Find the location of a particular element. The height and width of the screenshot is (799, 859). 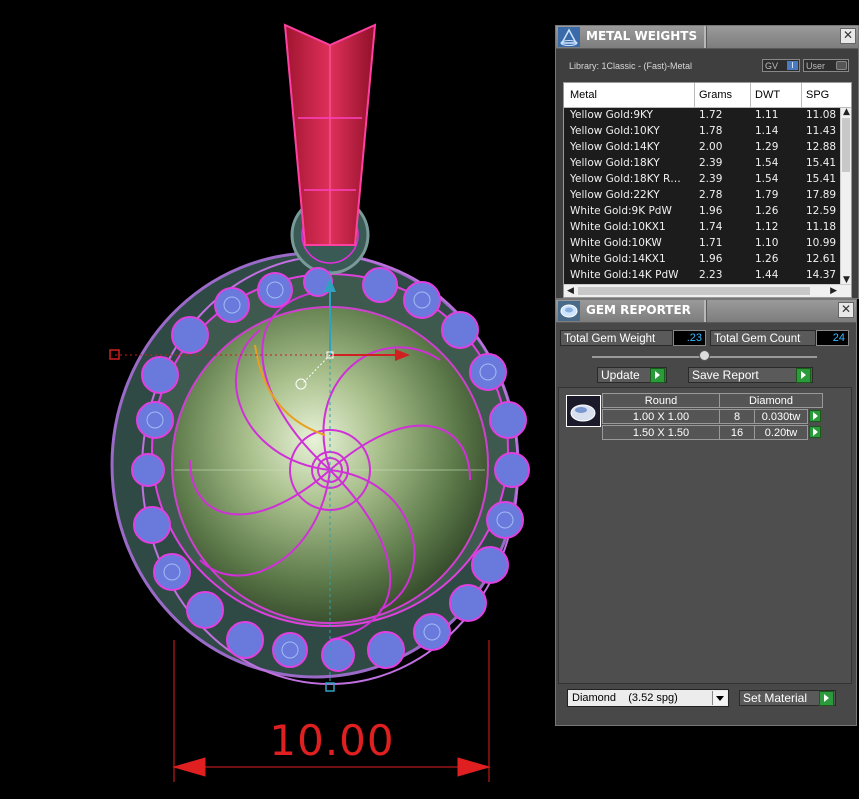

metal-name: White Gold:9K PdW is located at coordinates (621, 211).